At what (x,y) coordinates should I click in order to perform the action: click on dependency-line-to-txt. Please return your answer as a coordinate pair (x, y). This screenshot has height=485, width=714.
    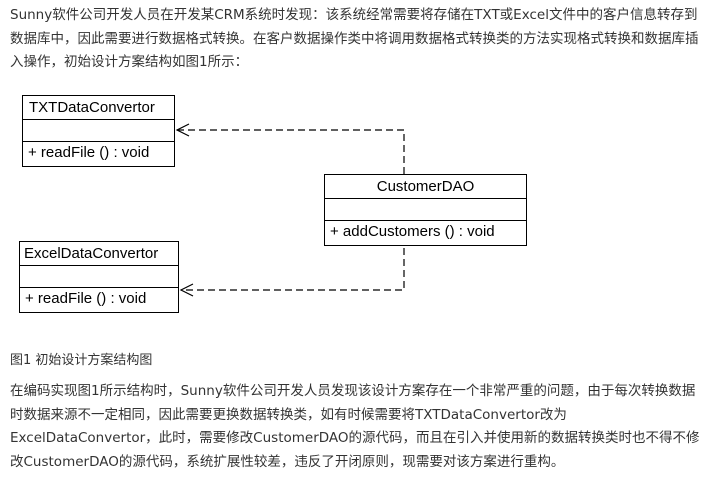
    Looking at the image, I should click on (291, 151).